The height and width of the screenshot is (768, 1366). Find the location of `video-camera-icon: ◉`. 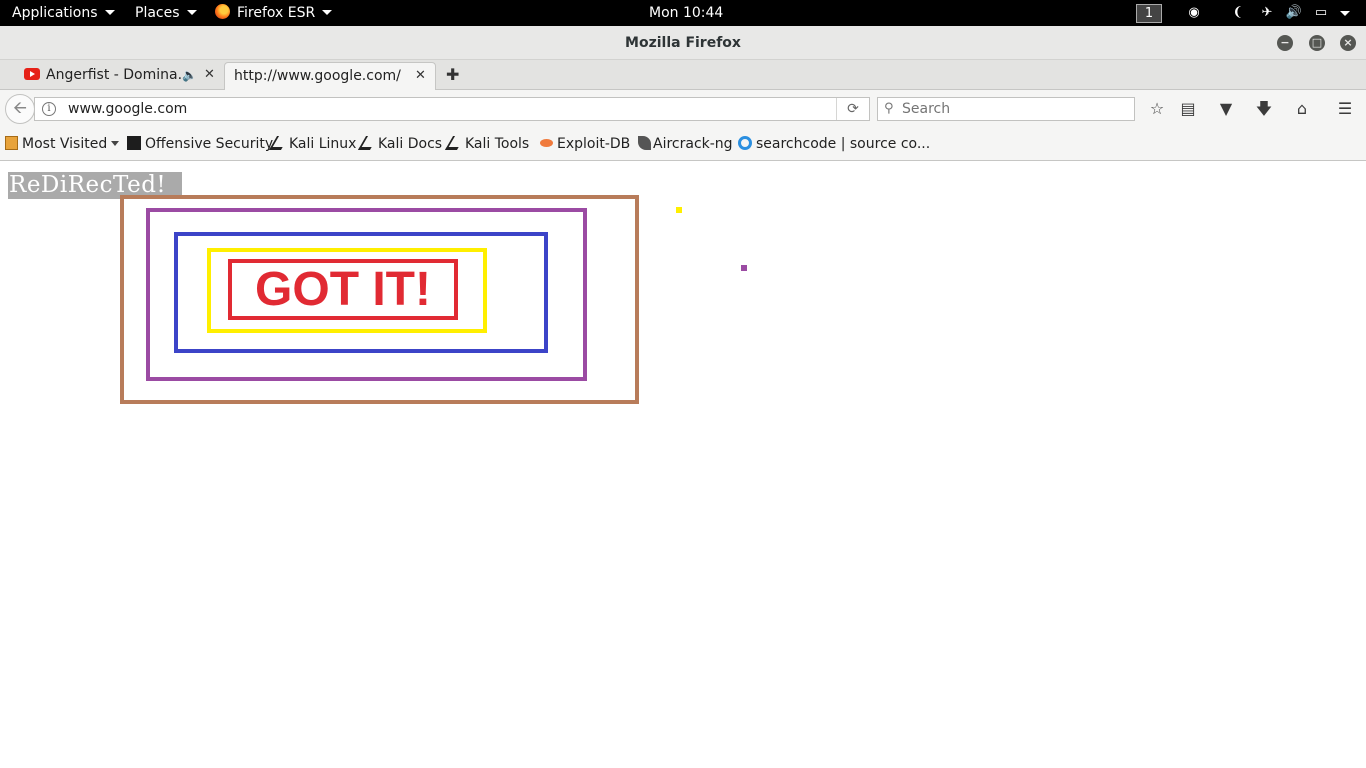

video-camera-icon: ◉ is located at coordinates (1194, 13).